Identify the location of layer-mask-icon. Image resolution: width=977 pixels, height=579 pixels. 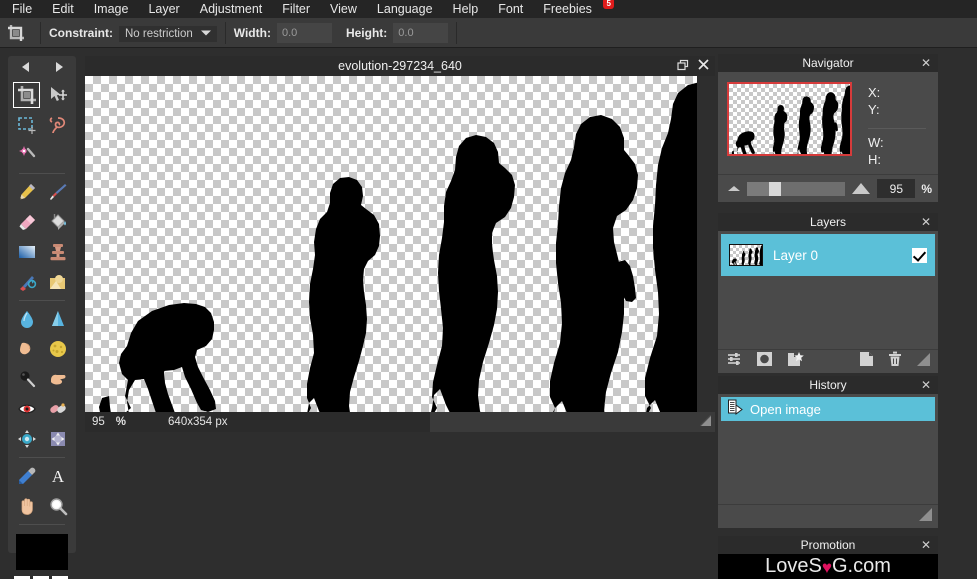
(764, 361).